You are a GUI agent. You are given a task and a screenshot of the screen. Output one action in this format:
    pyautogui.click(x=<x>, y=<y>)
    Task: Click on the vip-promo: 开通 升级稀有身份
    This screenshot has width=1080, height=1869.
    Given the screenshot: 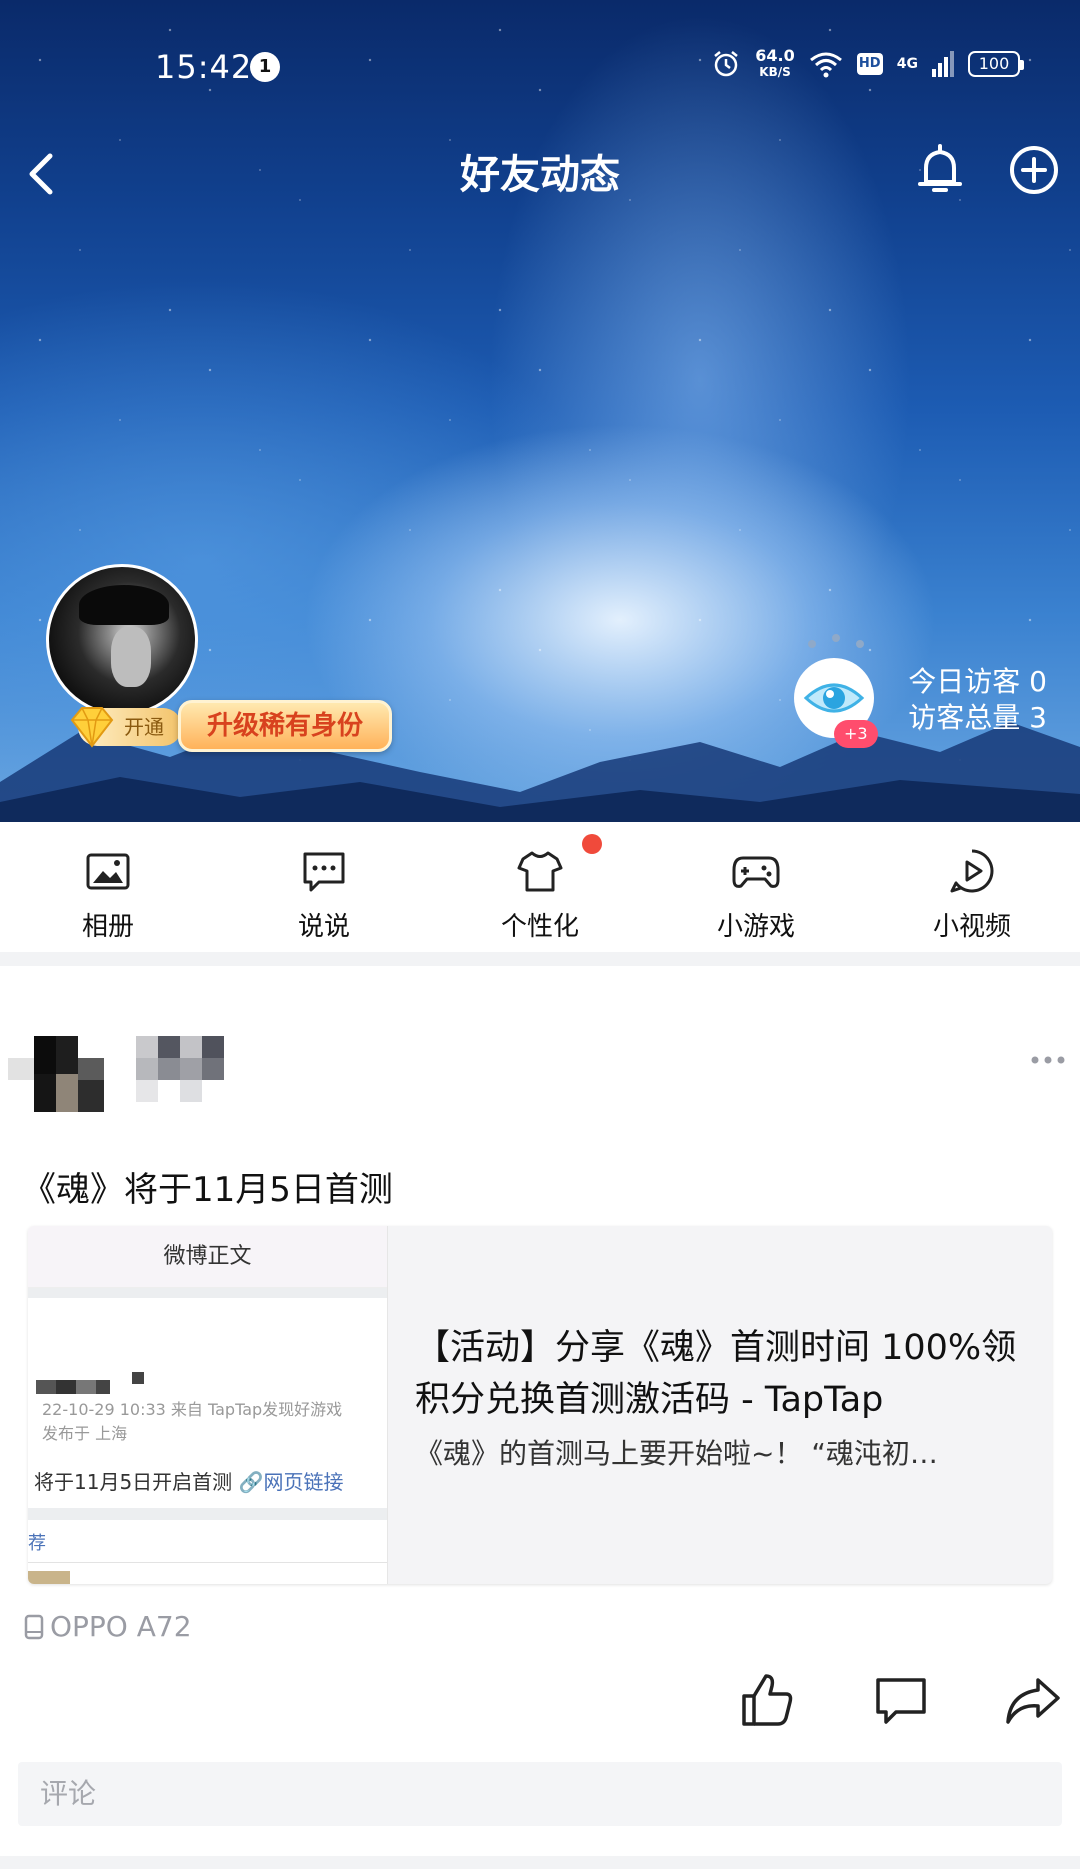 What is the action you would take?
    pyautogui.click(x=233, y=728)
    